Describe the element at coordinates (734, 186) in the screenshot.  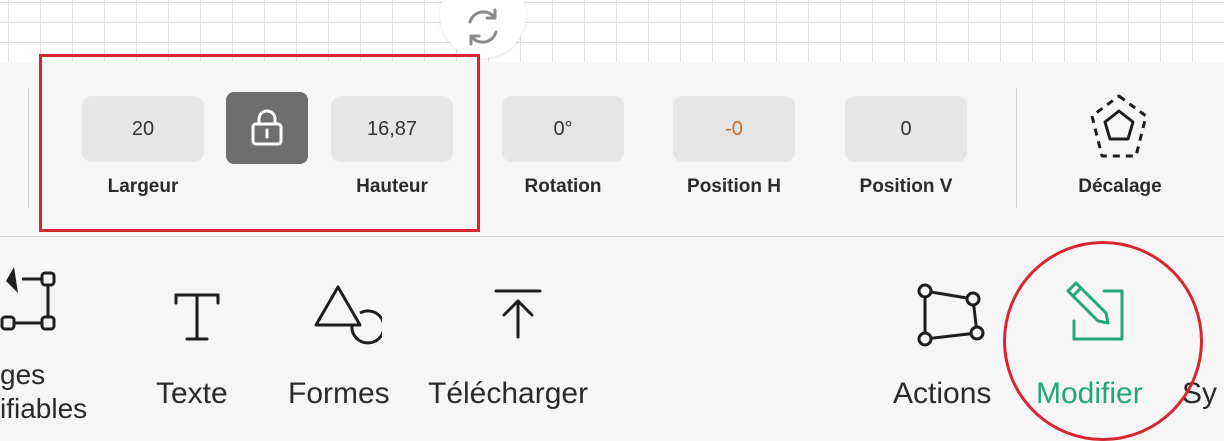
I see `position-h-label: Position H` at that location.